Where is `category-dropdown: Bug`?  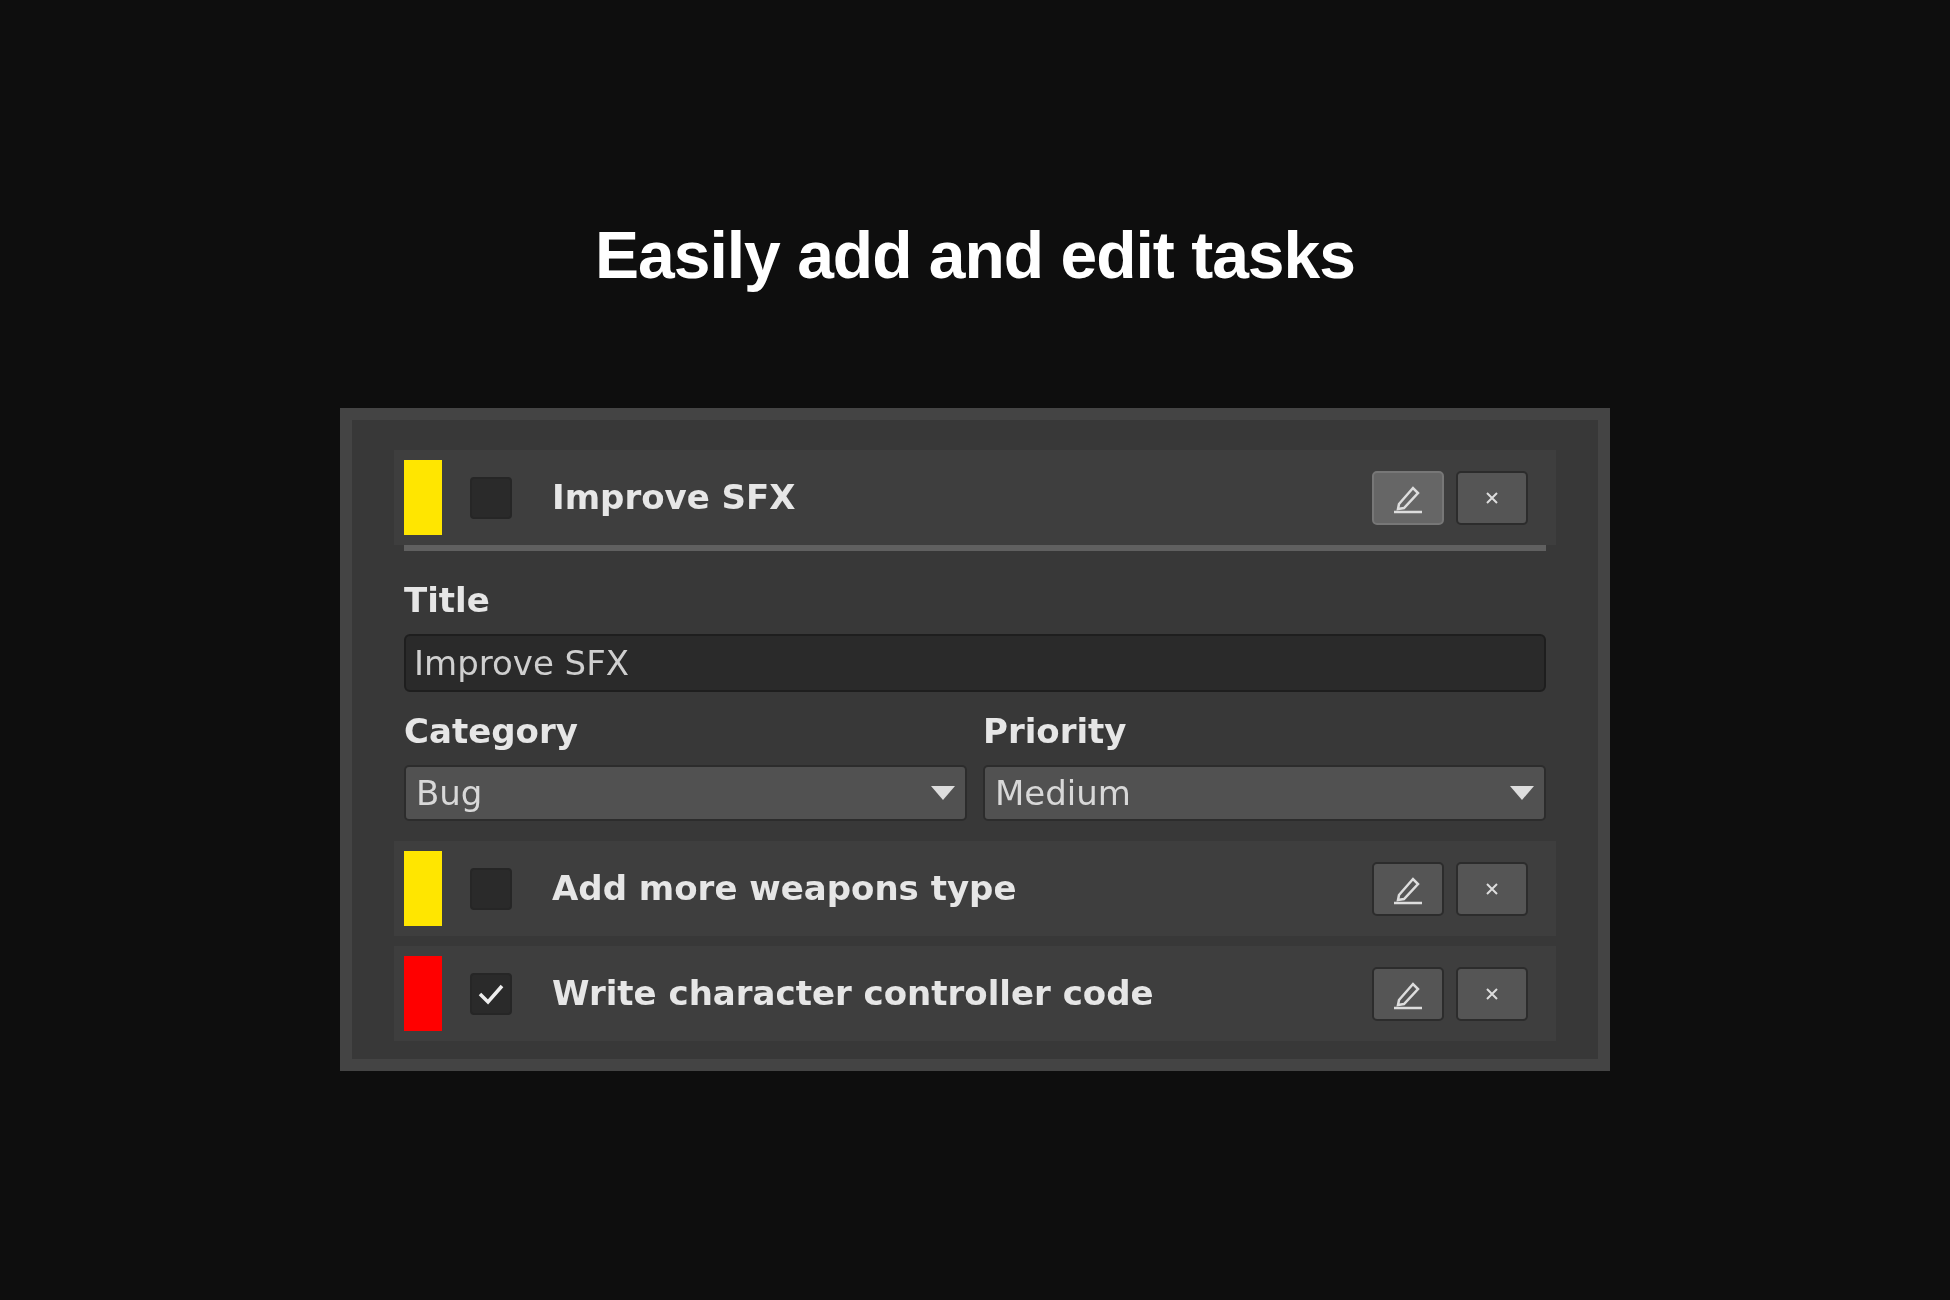
category-dropdown: Bug is located at coordinates (685, 793).